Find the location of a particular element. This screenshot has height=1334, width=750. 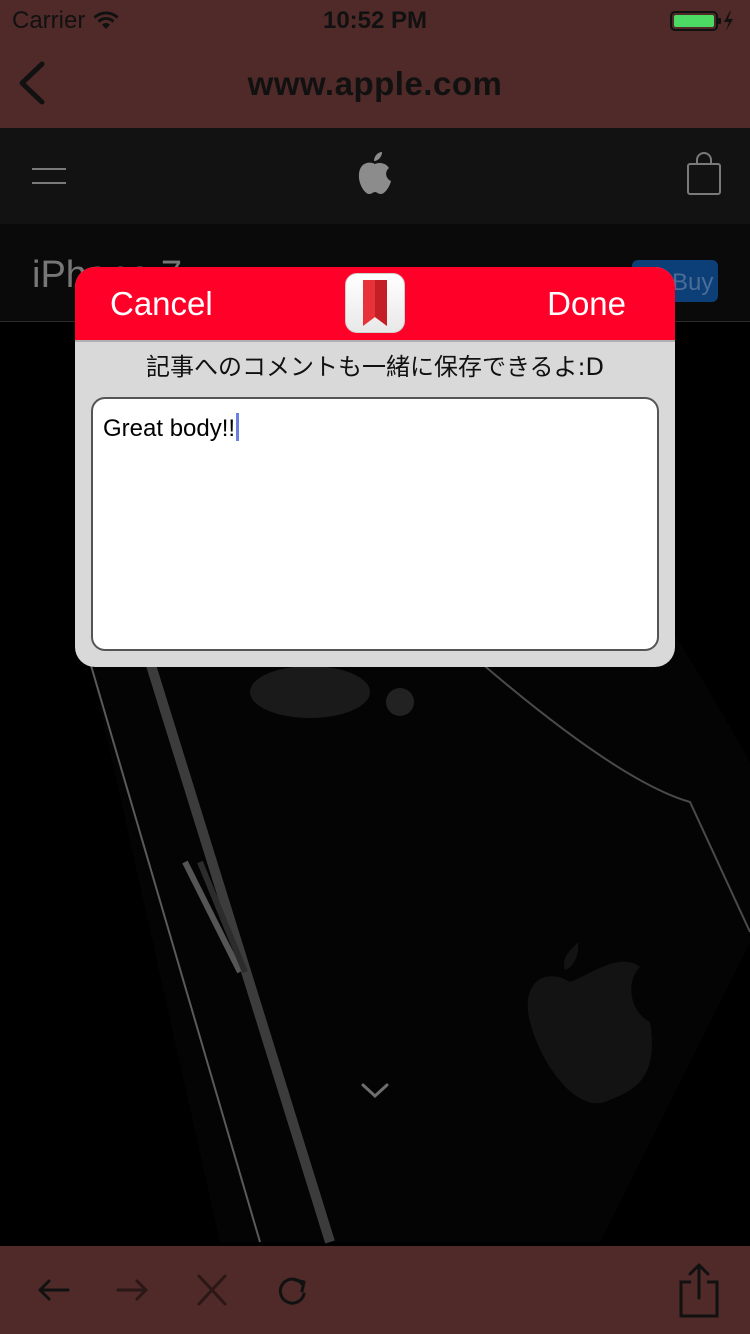

status-bar: Carrier 10:52 PM is located at coordinates (375, 20).